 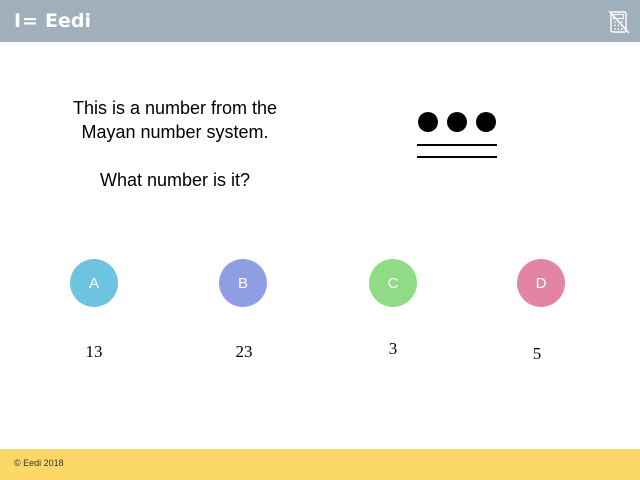 I want to click on answer-b: 23, so click(x=244, y=351).